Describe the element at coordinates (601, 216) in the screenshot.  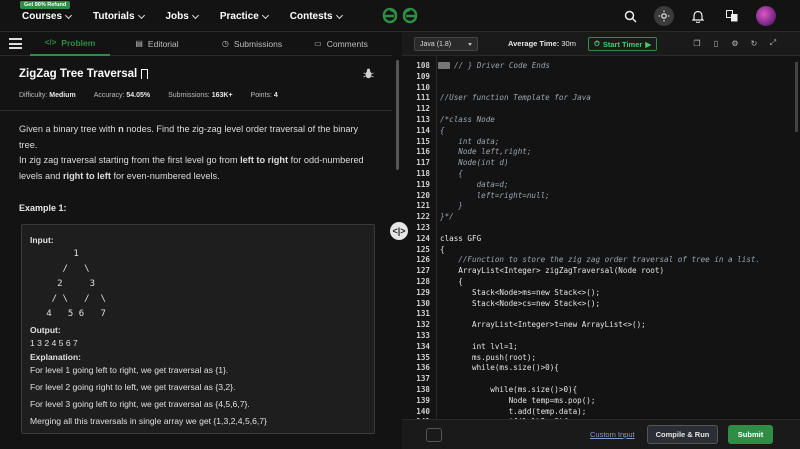
I see `code-line: 122}*/` at that location.